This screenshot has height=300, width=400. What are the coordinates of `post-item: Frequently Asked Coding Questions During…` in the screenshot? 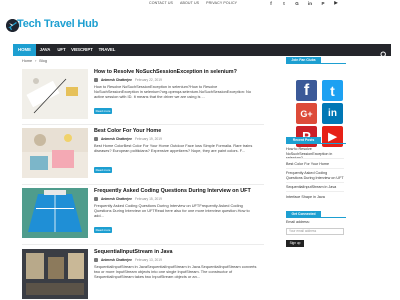 It's located at (143, 214).